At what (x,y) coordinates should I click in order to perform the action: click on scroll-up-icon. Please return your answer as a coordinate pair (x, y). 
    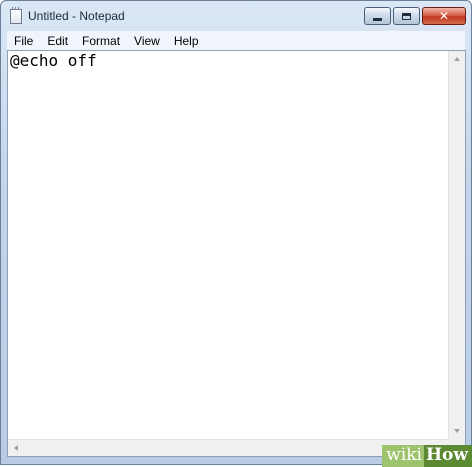
    Looking at the image, I should click on (457, 59).